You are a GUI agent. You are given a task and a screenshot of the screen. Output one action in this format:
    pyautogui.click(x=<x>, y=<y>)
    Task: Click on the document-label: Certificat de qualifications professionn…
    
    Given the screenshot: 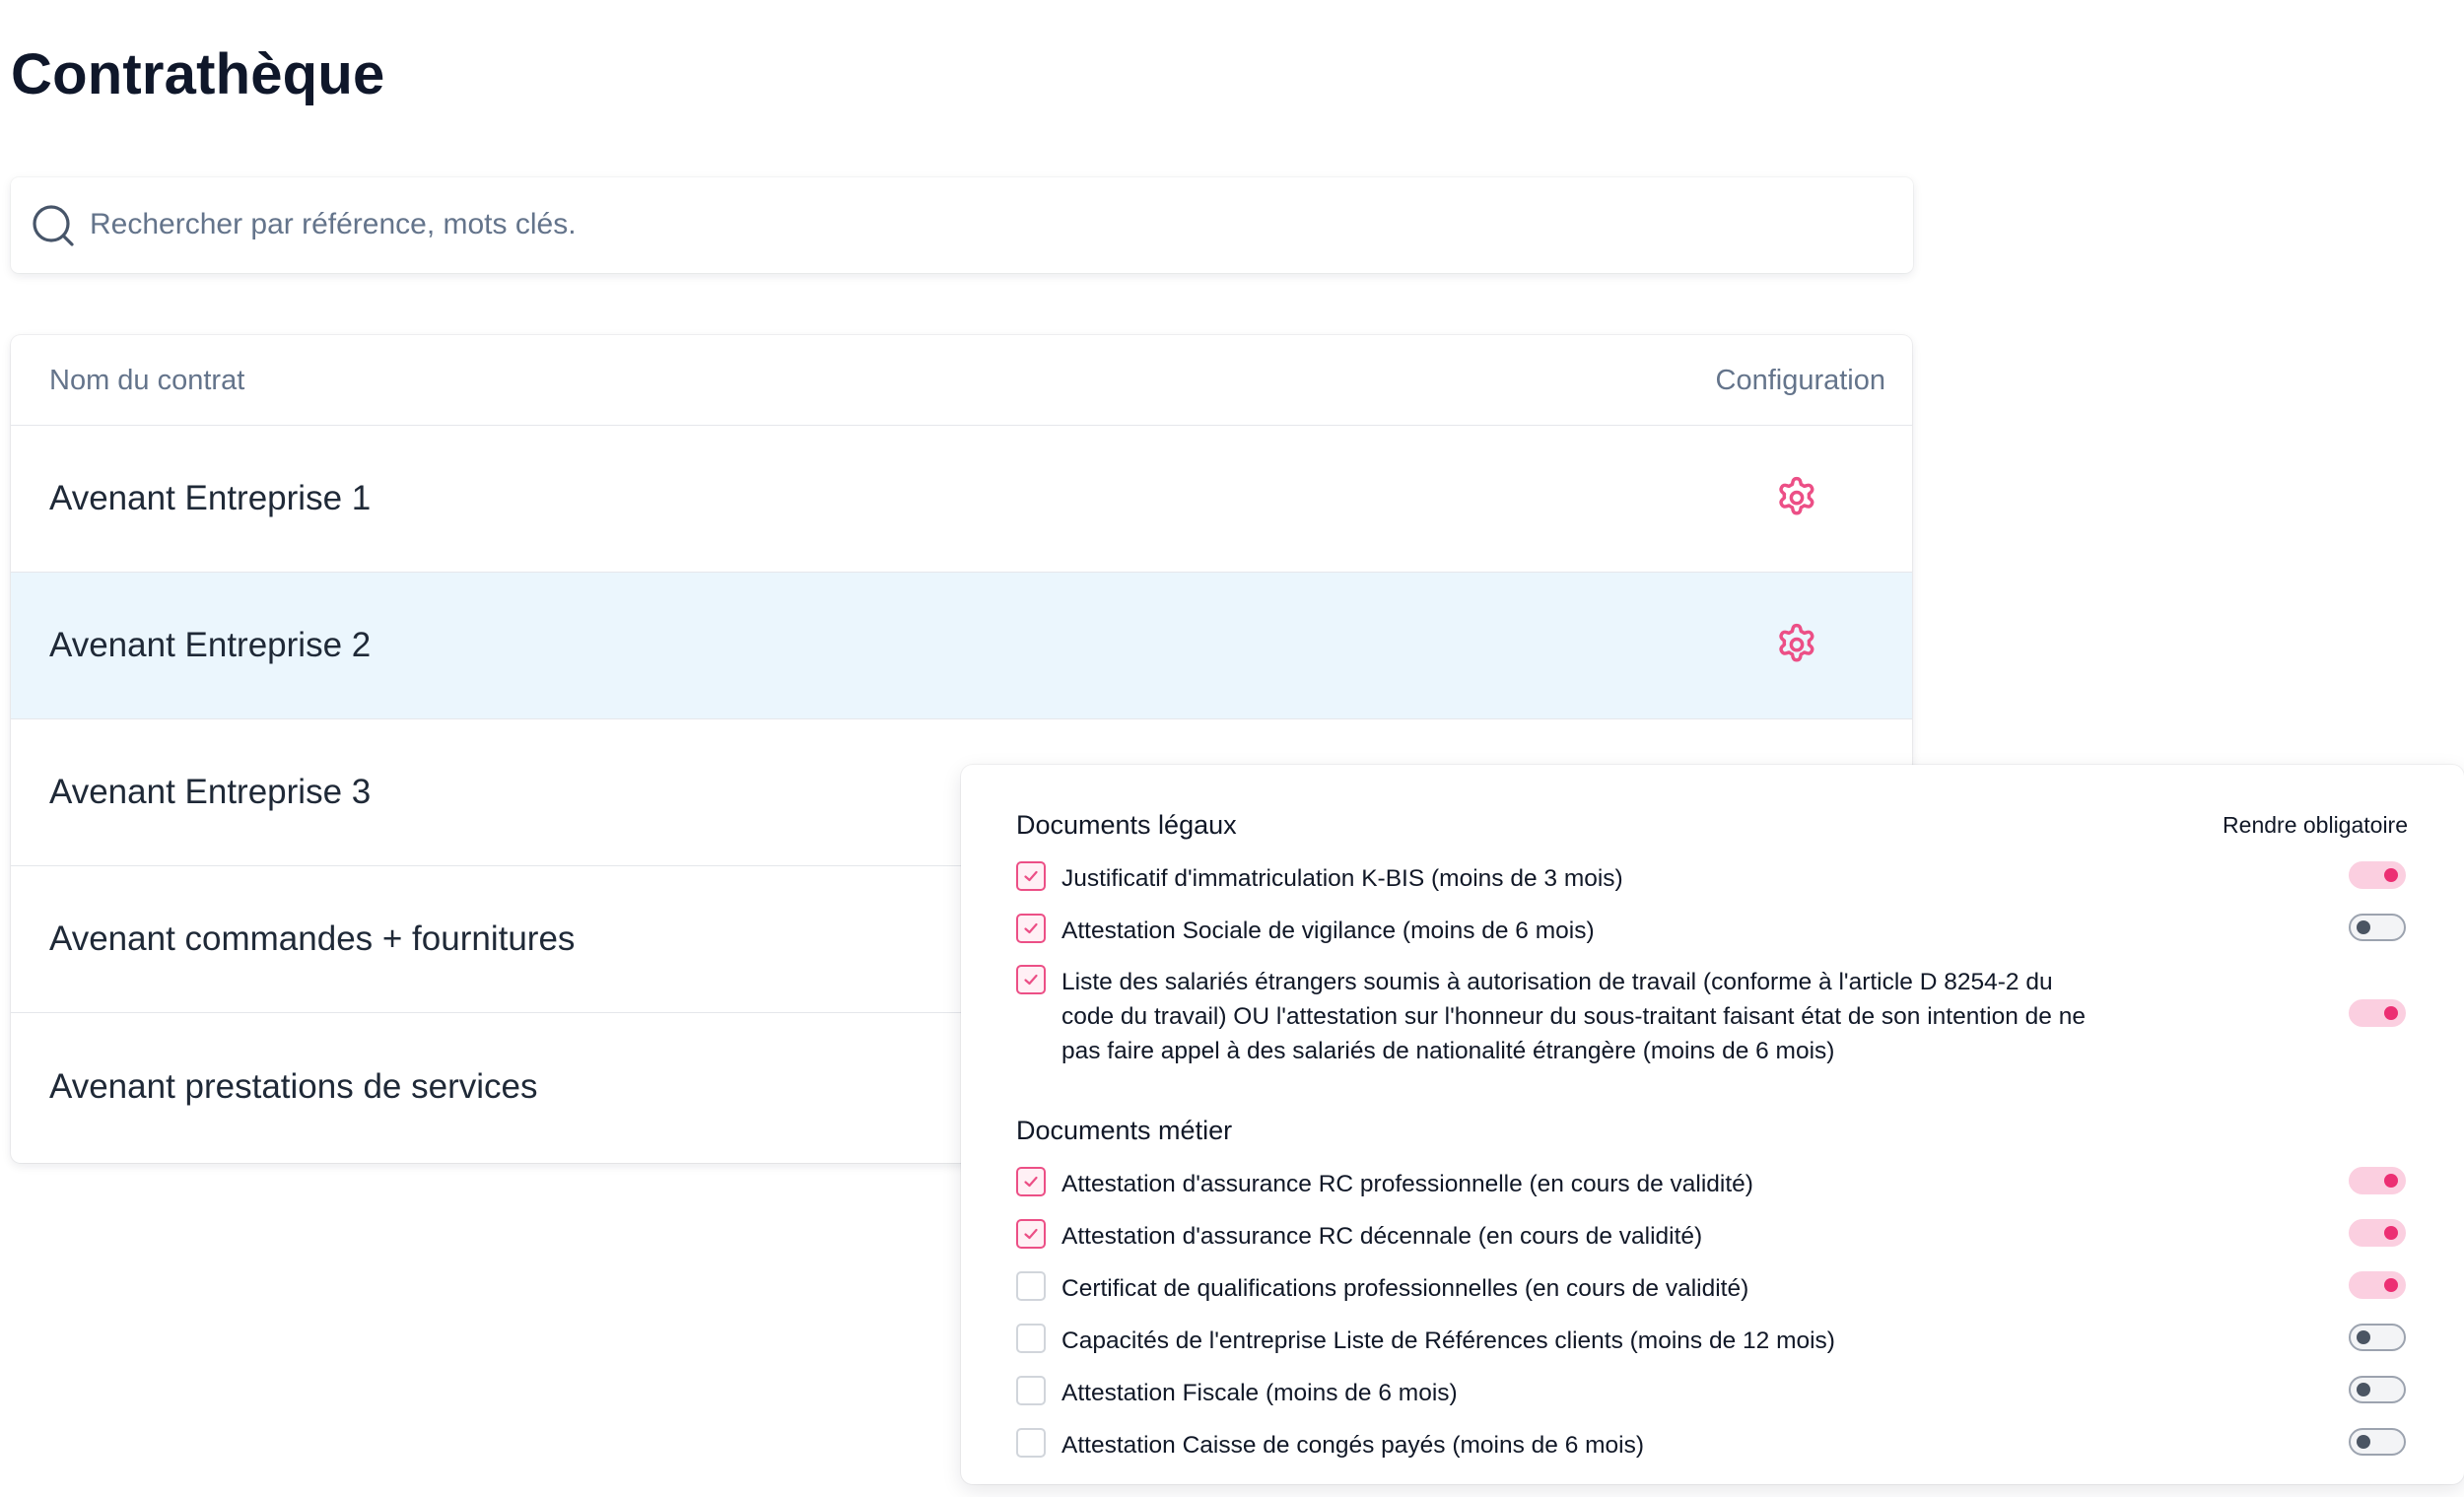 What is the action you would take?
    pyautogui.click(x=1405, y=1288)
    